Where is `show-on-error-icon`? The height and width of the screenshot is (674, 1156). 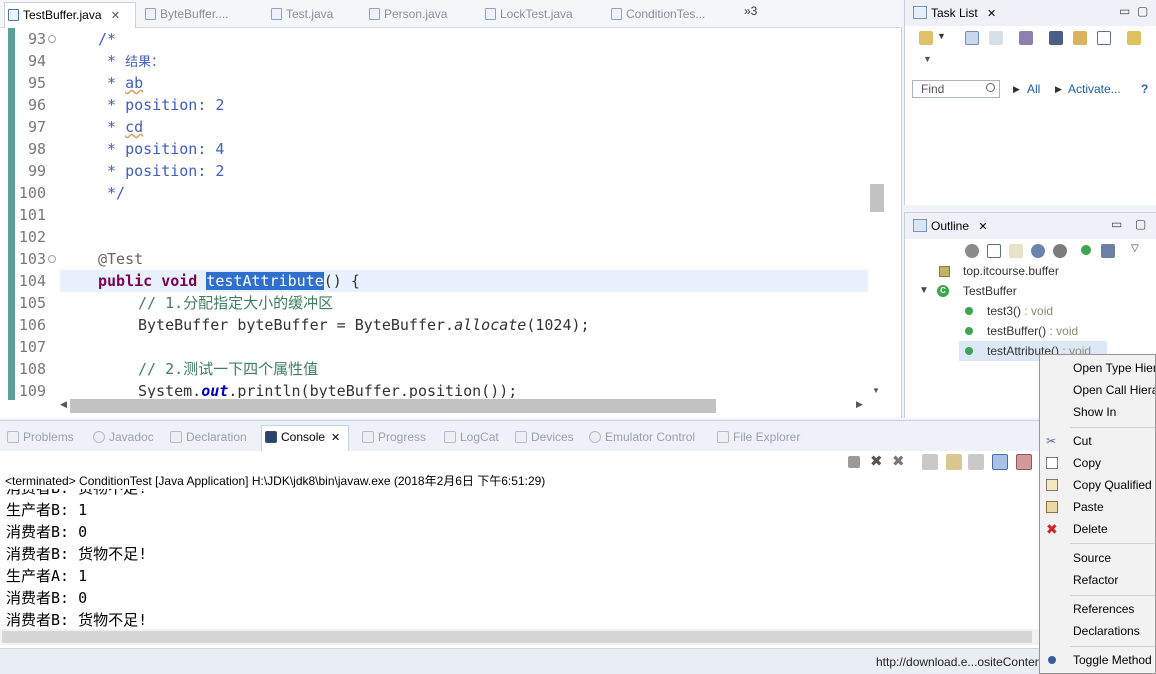 show-on-error-icon is located at coordinates (1024, 462).